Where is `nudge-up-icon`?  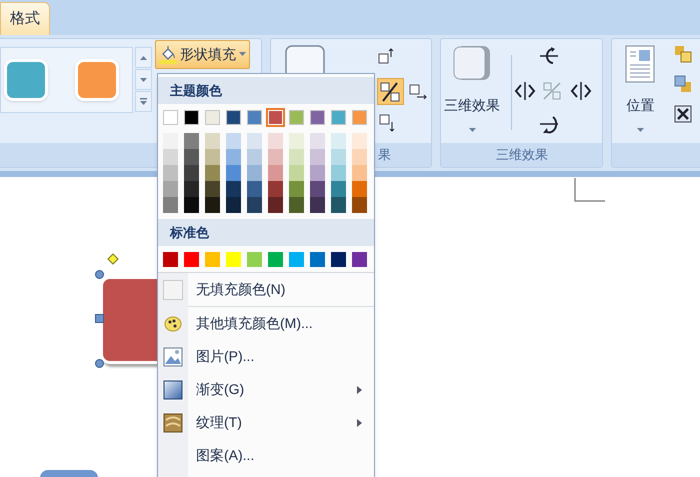 nudge-up-icon is located at coordinates (385, 57).